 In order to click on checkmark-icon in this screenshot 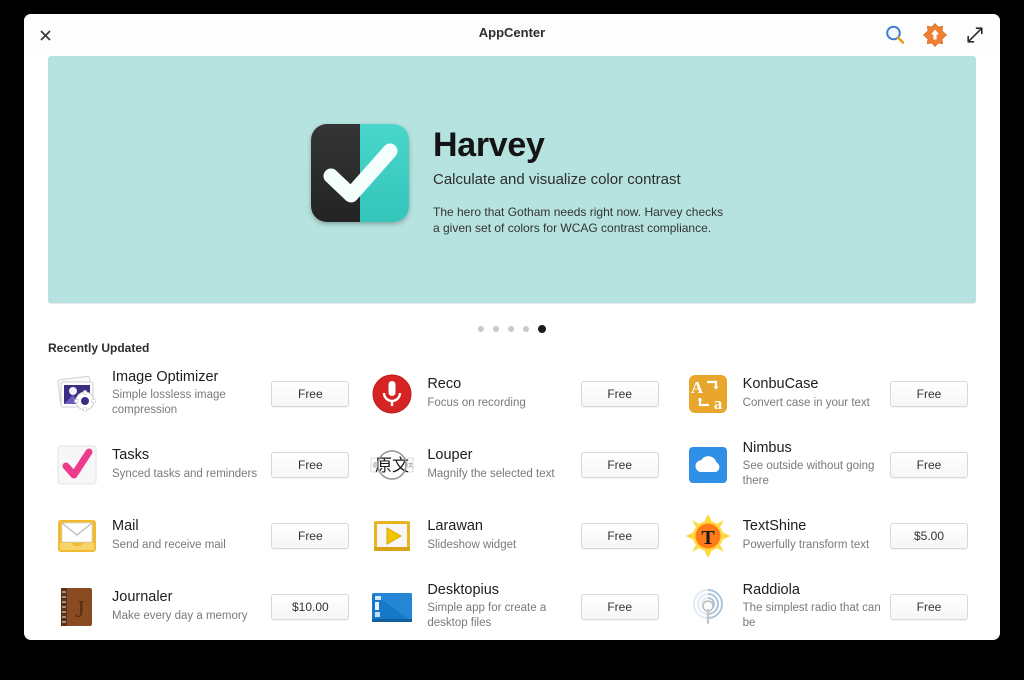, I will do `click(360, 173)`.